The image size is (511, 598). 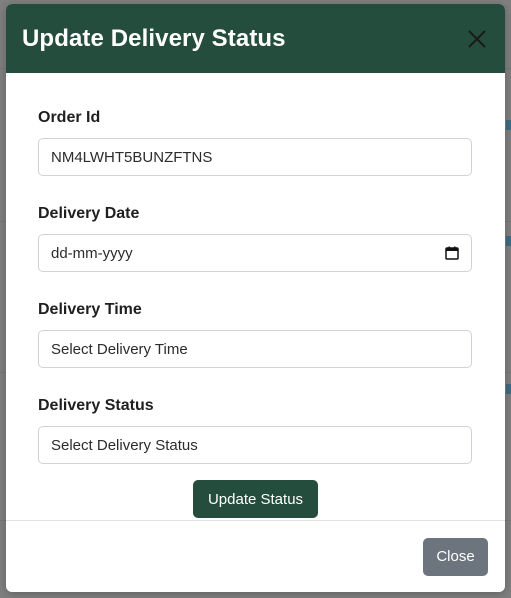 I want to click on order-id-input: NM4LWHT5BUNZFTNS, so click(x=255, y=157).